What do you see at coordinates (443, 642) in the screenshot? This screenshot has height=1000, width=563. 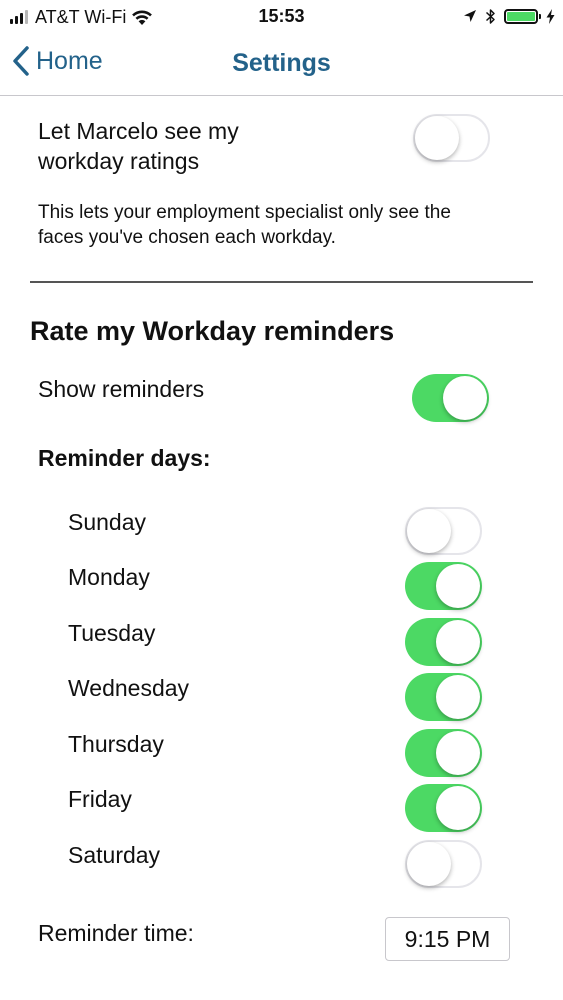 I see `day-toggle-tuesday` at bounding box center [443, 642].